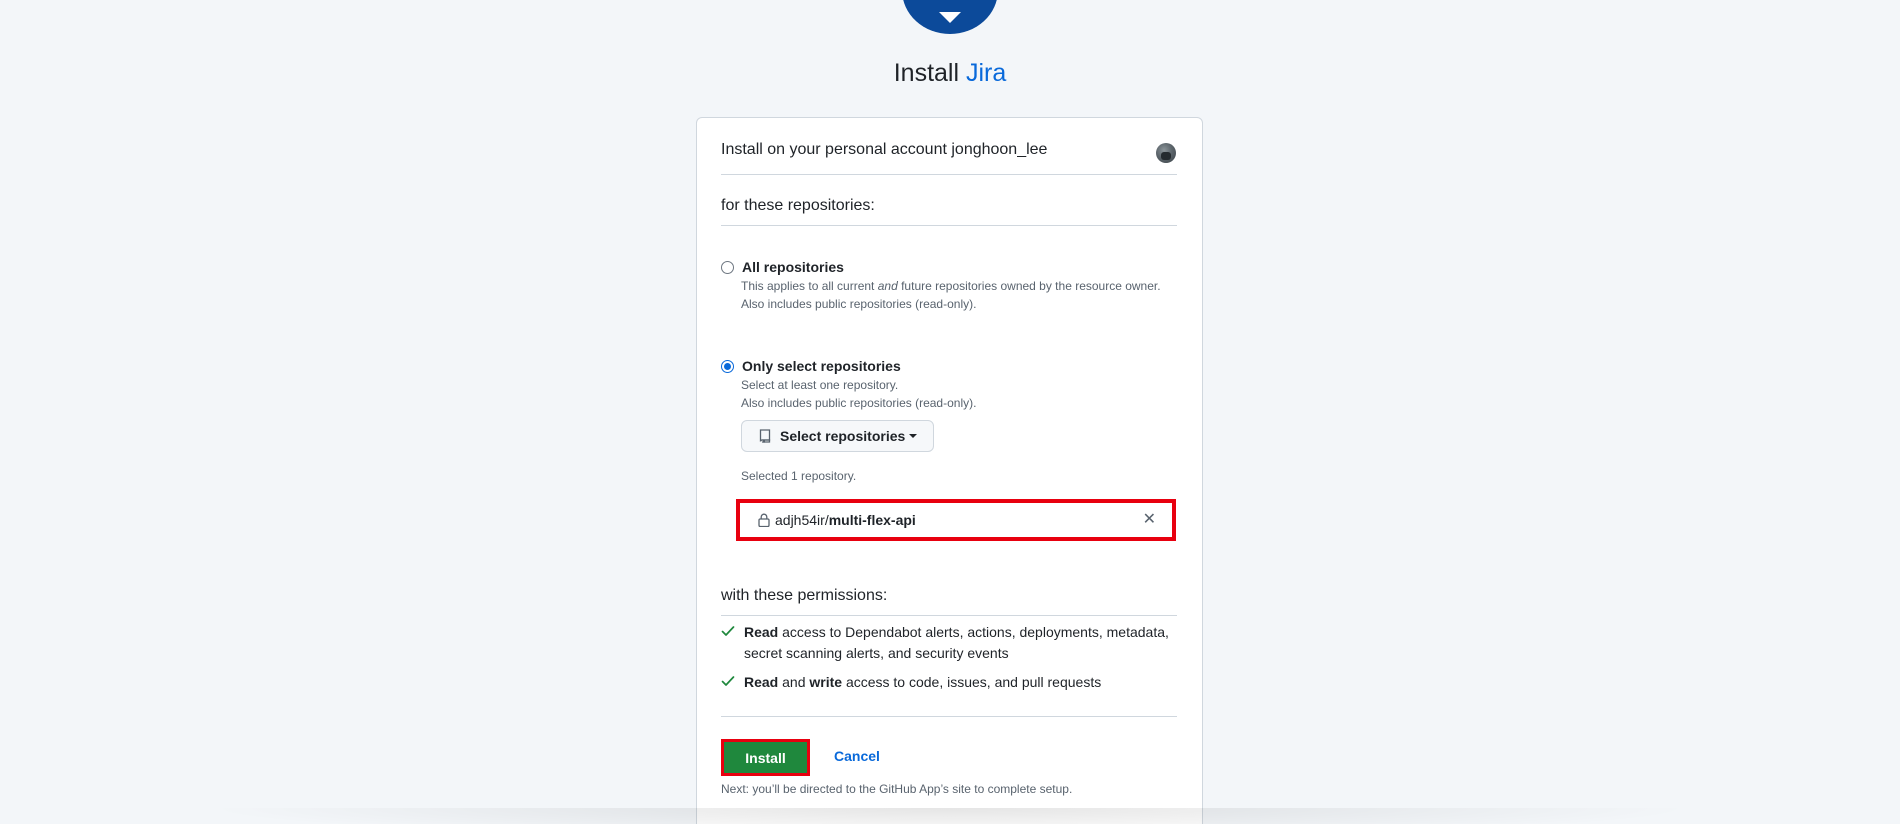  Describe the element at coordinates (872, 520) in the screenshot. I see `repository-name: multi-flex-api` at that location.